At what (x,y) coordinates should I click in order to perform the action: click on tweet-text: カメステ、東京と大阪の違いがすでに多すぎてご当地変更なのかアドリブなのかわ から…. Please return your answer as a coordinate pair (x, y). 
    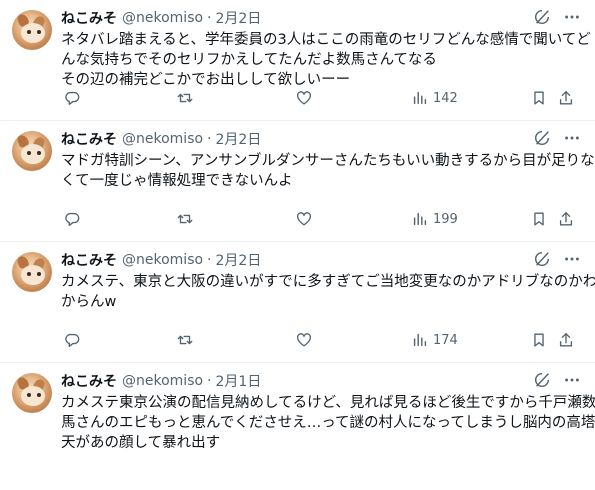
    Looking at the image, I should click on (328, 292).